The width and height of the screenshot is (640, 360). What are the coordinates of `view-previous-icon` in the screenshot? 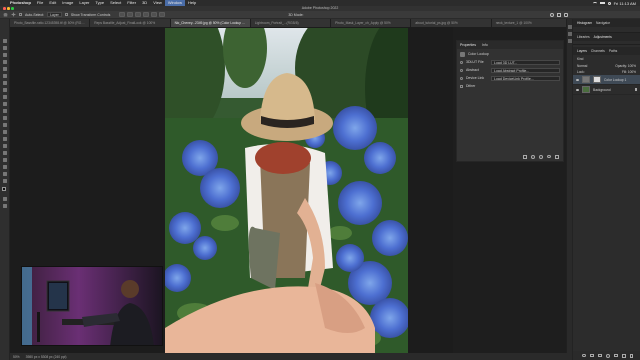 It's located at (533, 157).